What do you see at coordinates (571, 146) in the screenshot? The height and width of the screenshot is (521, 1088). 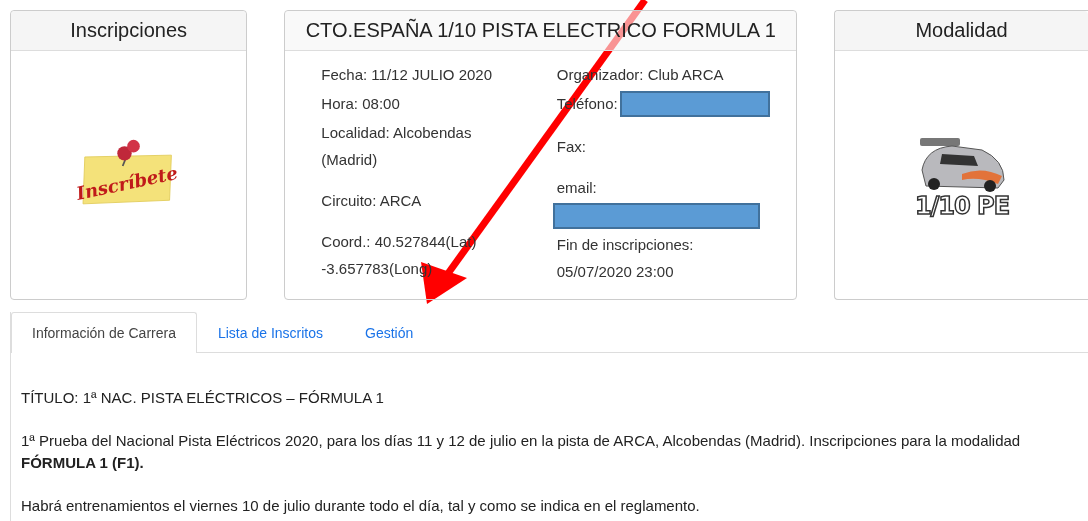 I see `info-text: Fax:` at bounding box center [571, 146].